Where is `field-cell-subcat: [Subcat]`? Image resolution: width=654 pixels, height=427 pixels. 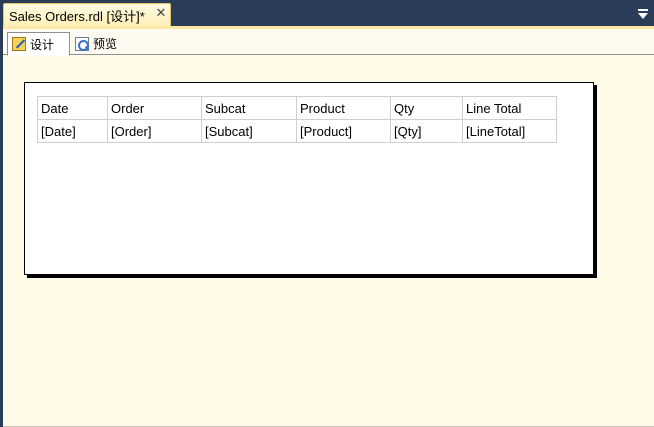 field-cell-subcat: [Subcat] is located at coordinates (249, 131).